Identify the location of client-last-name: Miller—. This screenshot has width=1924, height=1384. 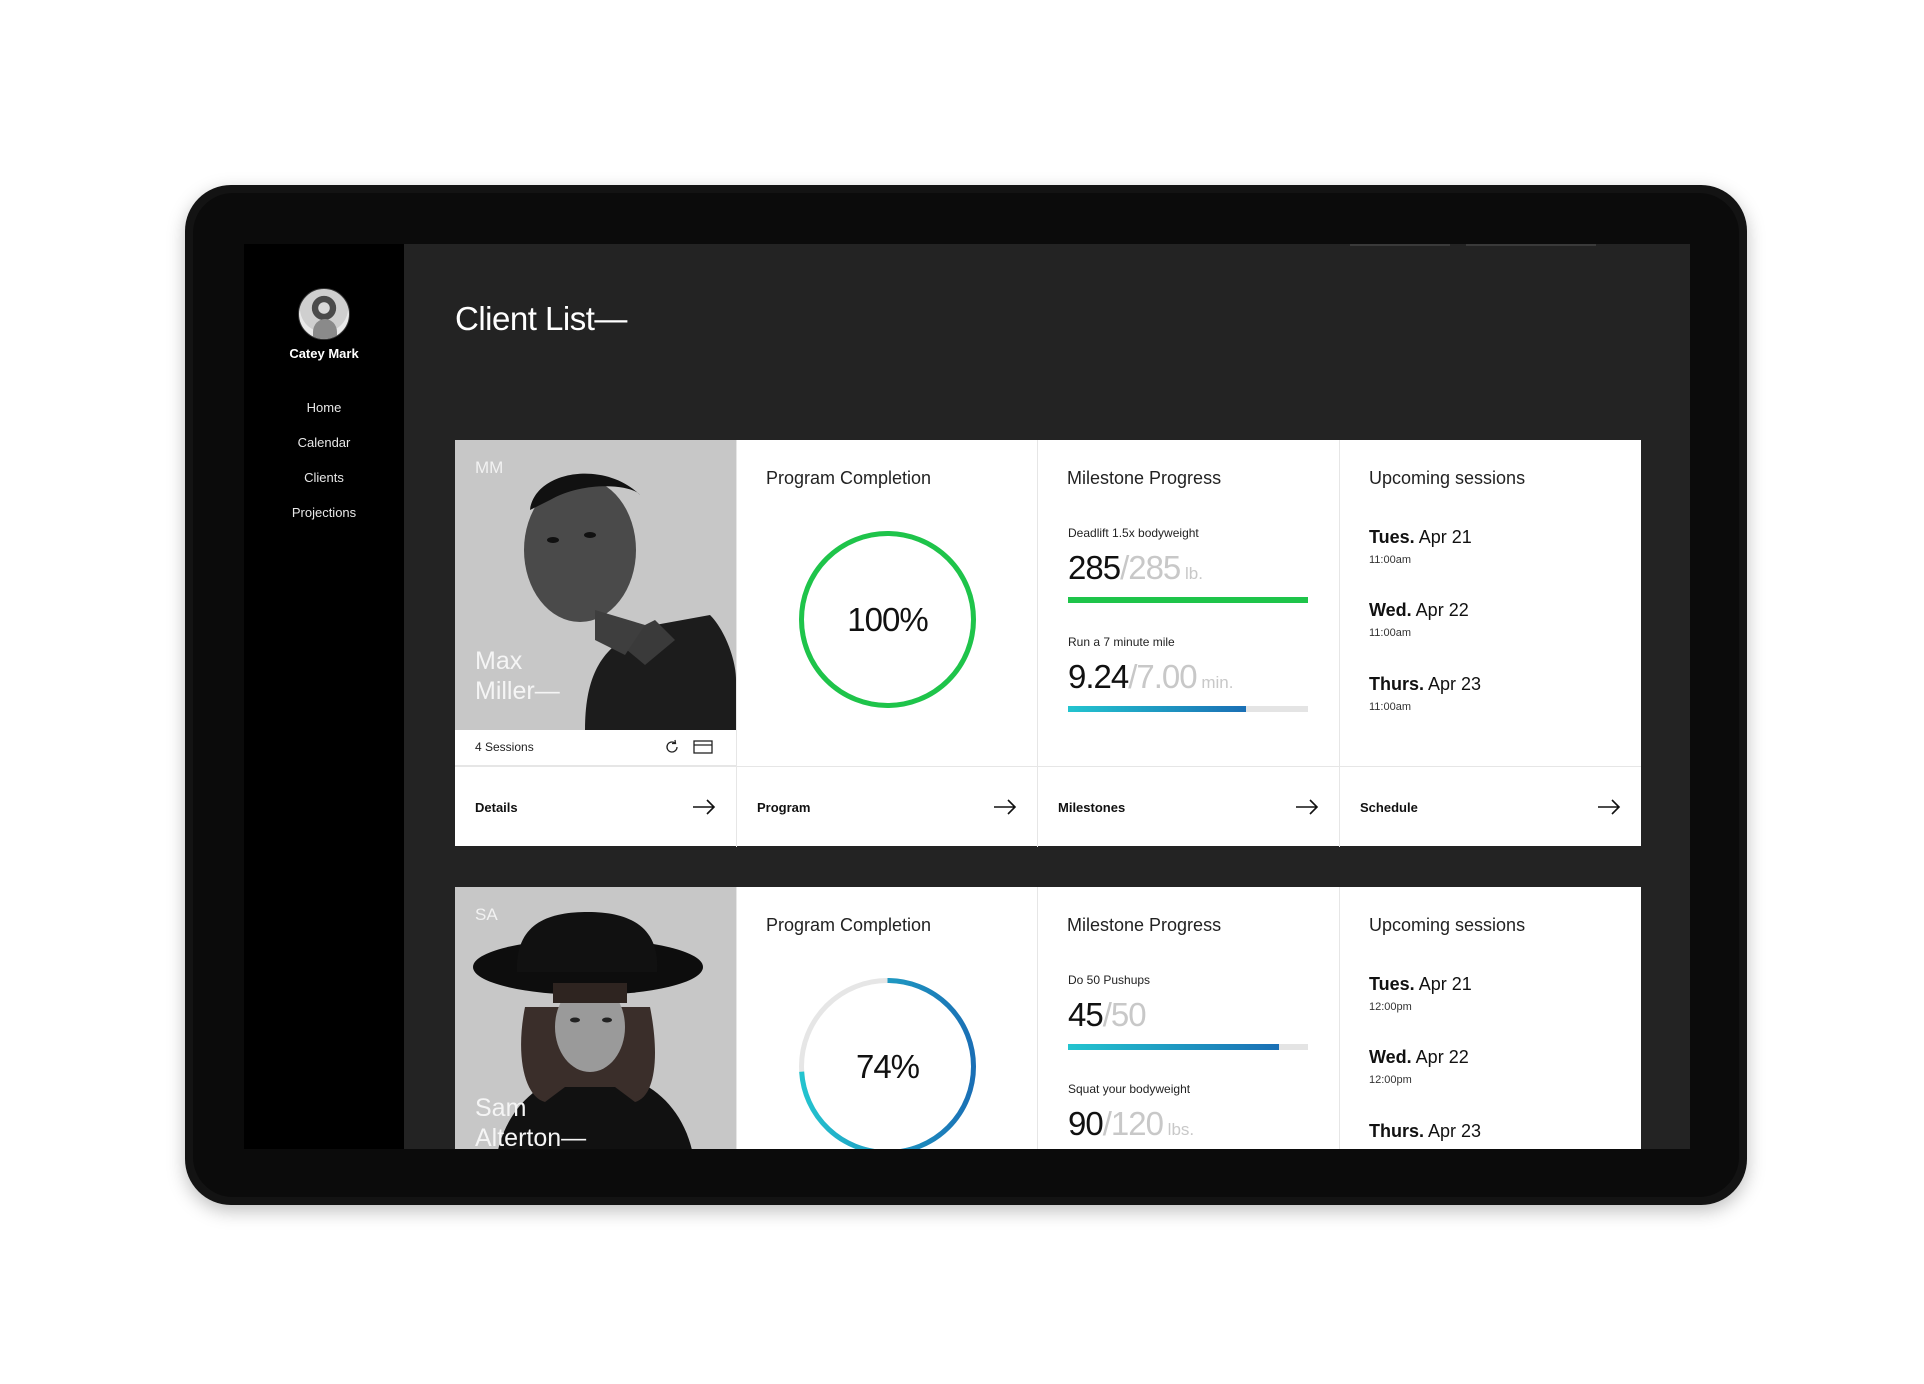
(517, 691).